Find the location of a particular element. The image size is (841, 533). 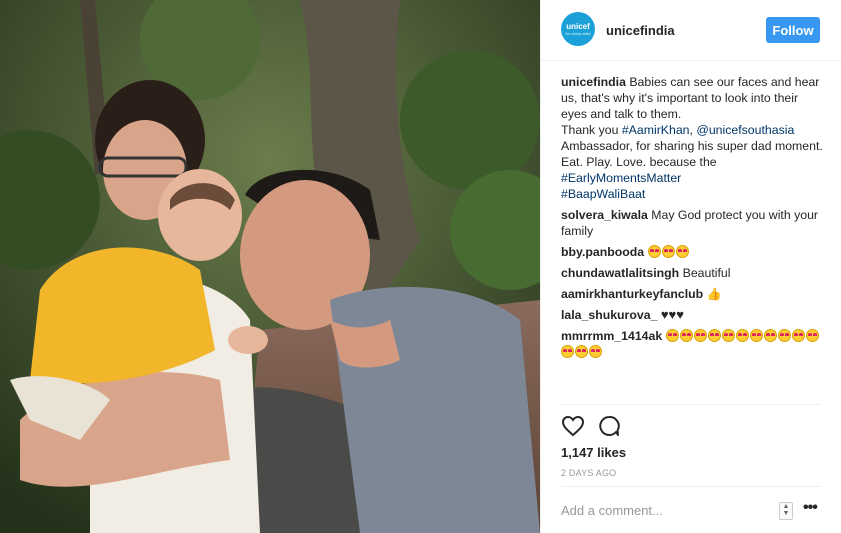

comment-item: mmrrmm_1414ak is located at coordinates (692, 344).